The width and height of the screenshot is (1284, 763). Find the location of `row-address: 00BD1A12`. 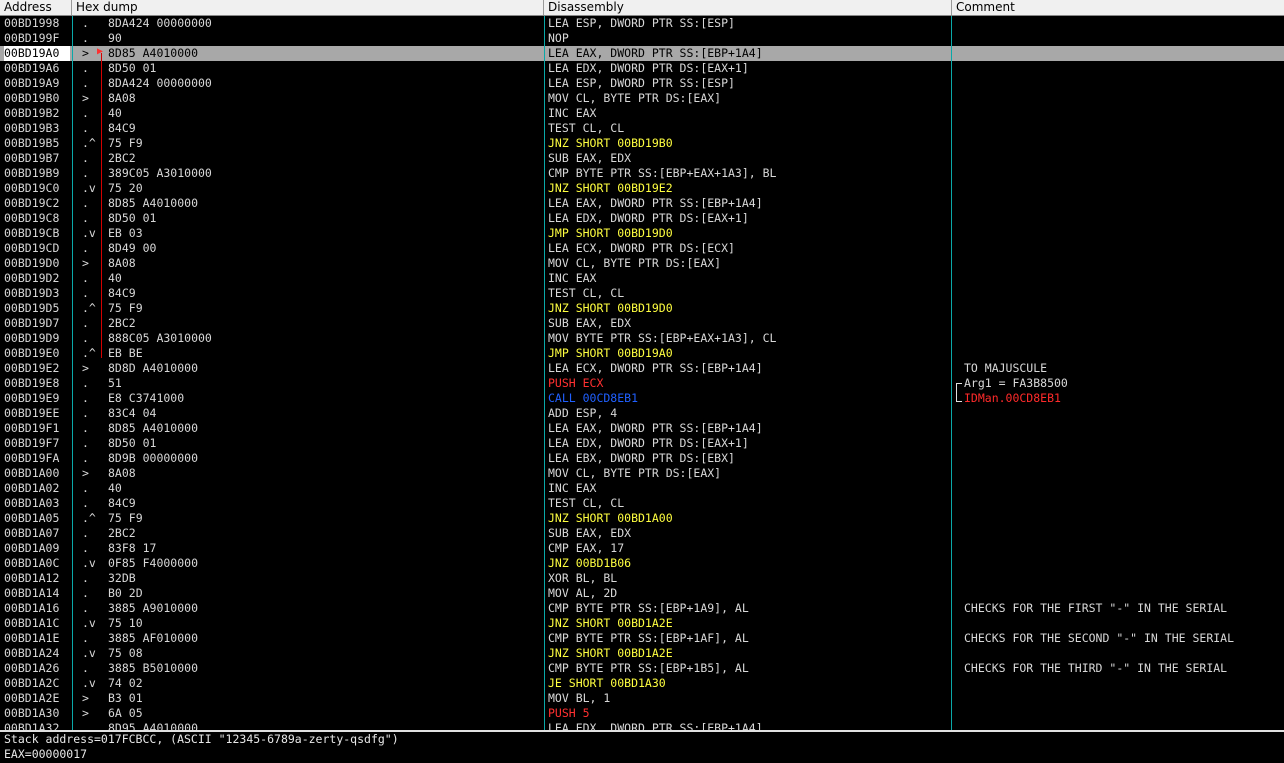

row-address: 00BD1A12 is located at coordinates (32, 578).